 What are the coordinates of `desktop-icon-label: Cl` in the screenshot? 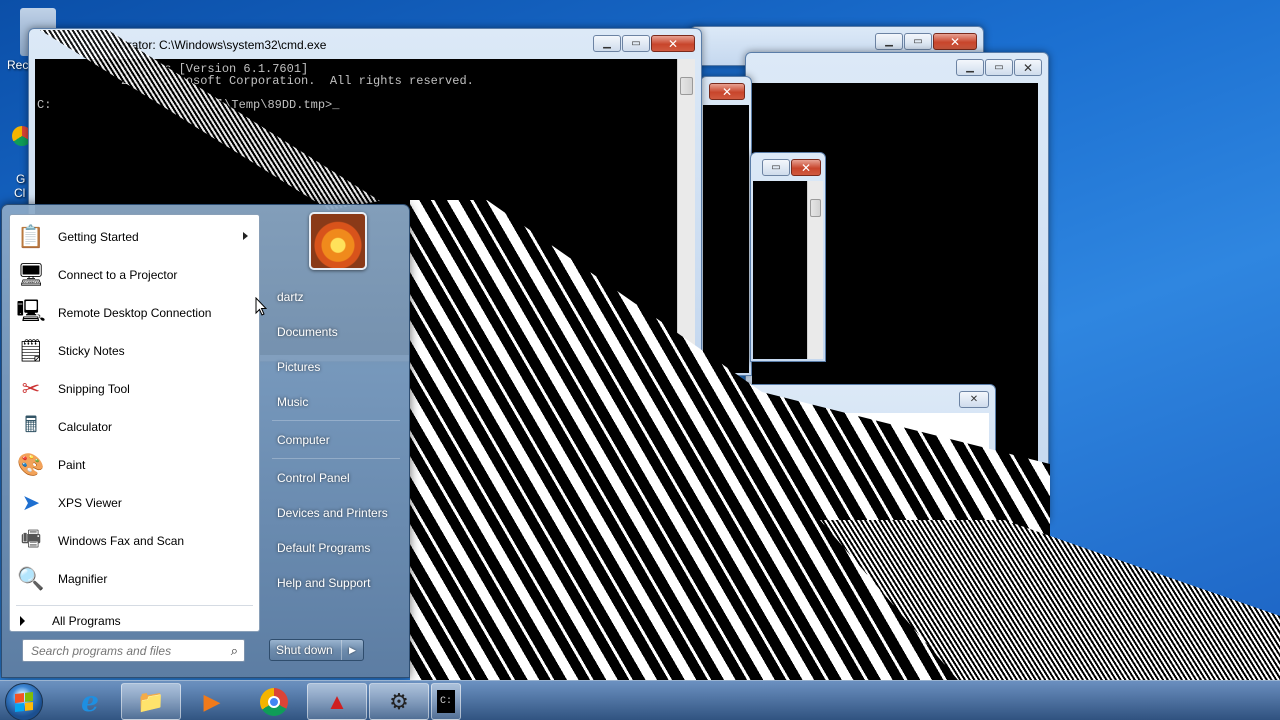 It's located at (20, 193).